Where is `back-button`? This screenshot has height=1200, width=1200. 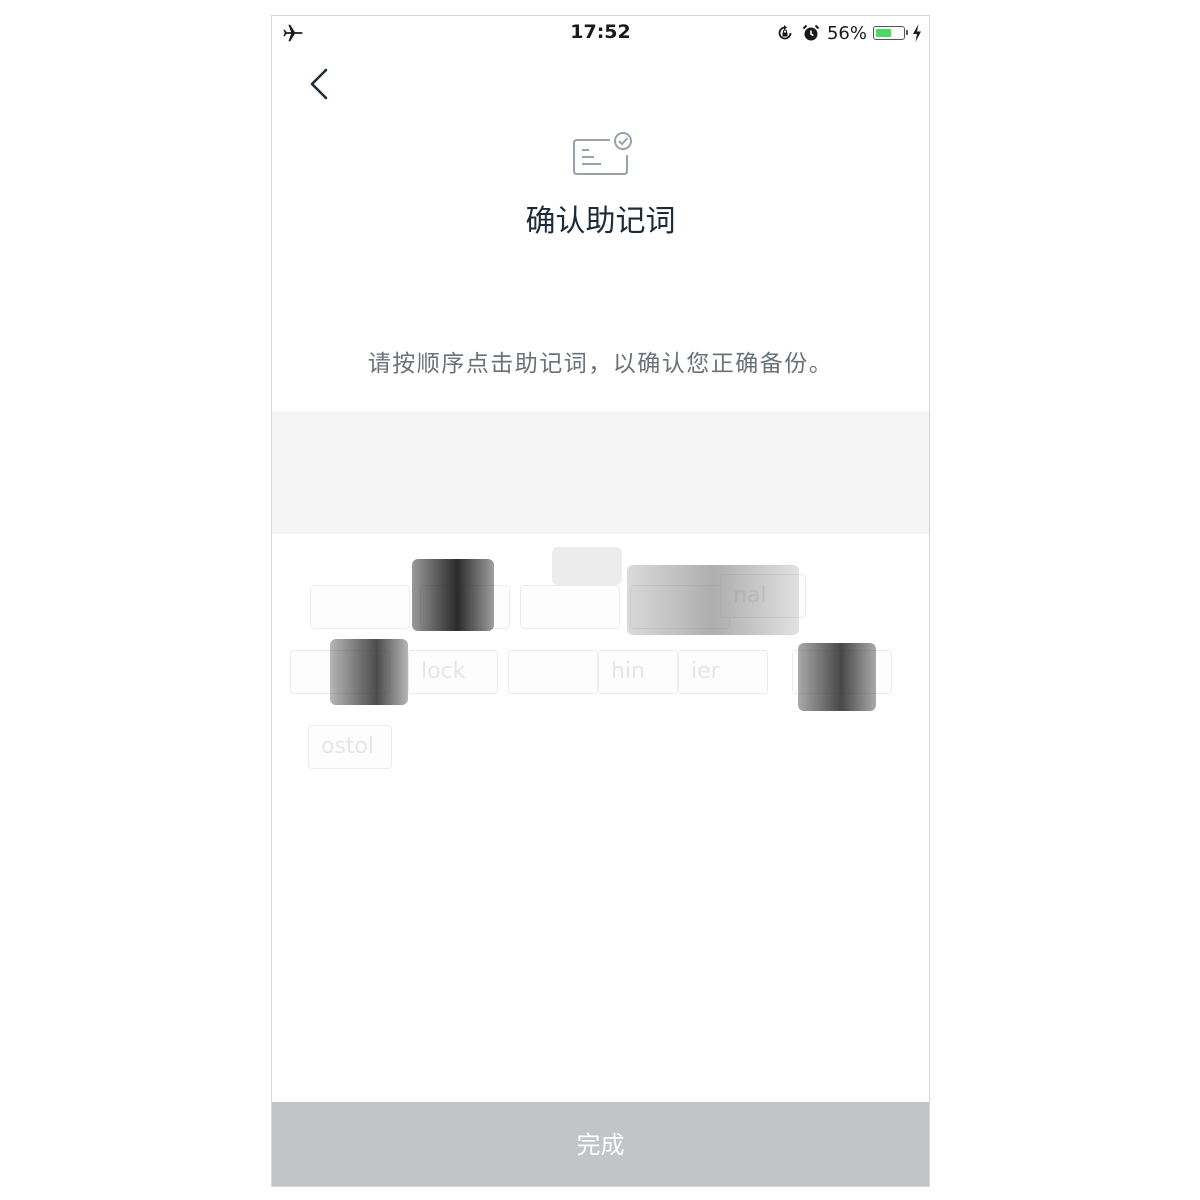
back-button is located at coordinates (320, 84).